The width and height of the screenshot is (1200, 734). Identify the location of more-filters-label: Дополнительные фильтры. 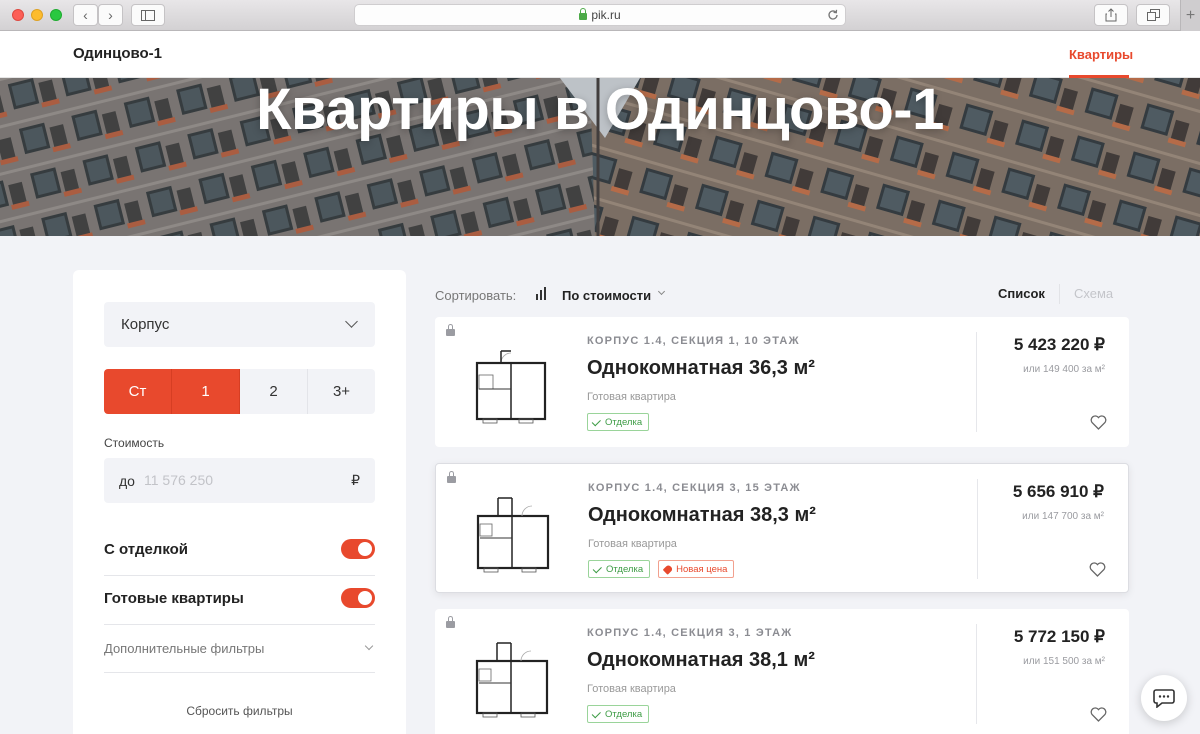
(184, 648).